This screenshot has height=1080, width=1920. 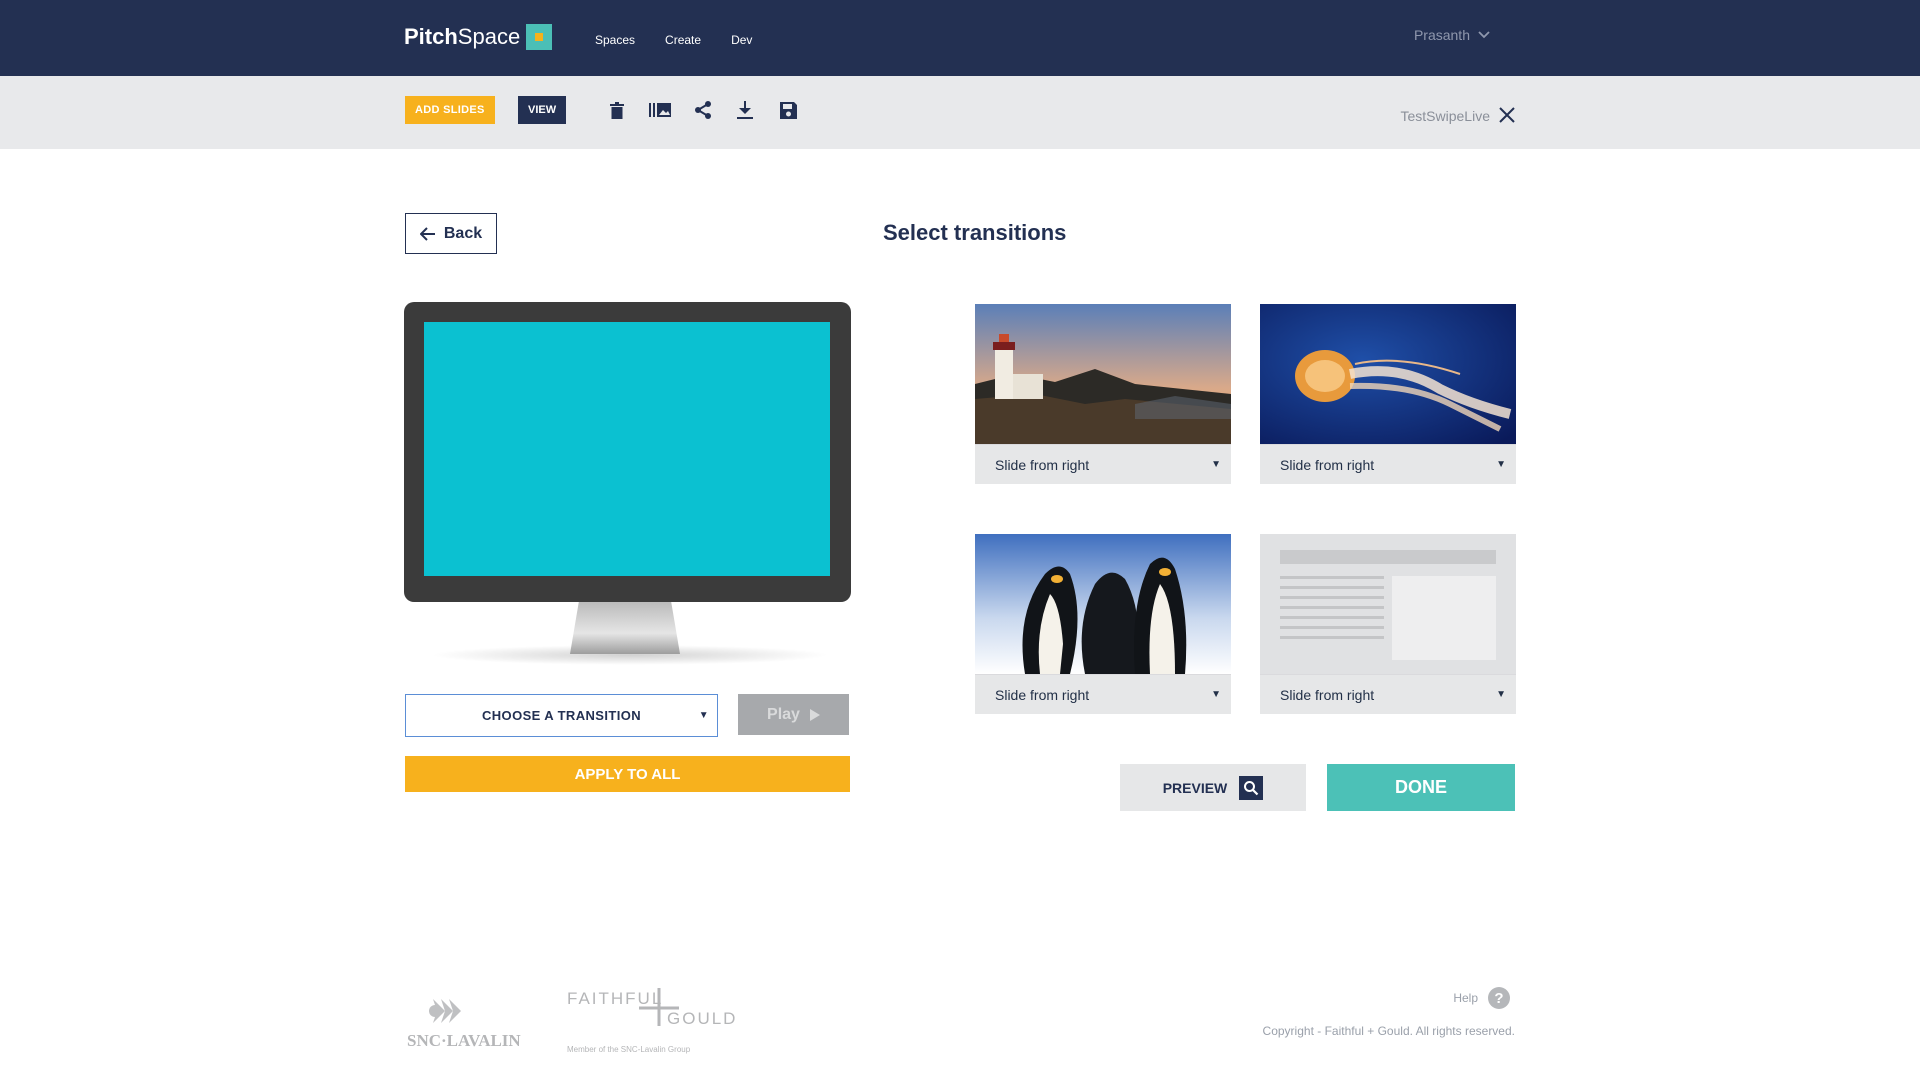 I want to click on back-label: Back, so click(x=463, y=233).